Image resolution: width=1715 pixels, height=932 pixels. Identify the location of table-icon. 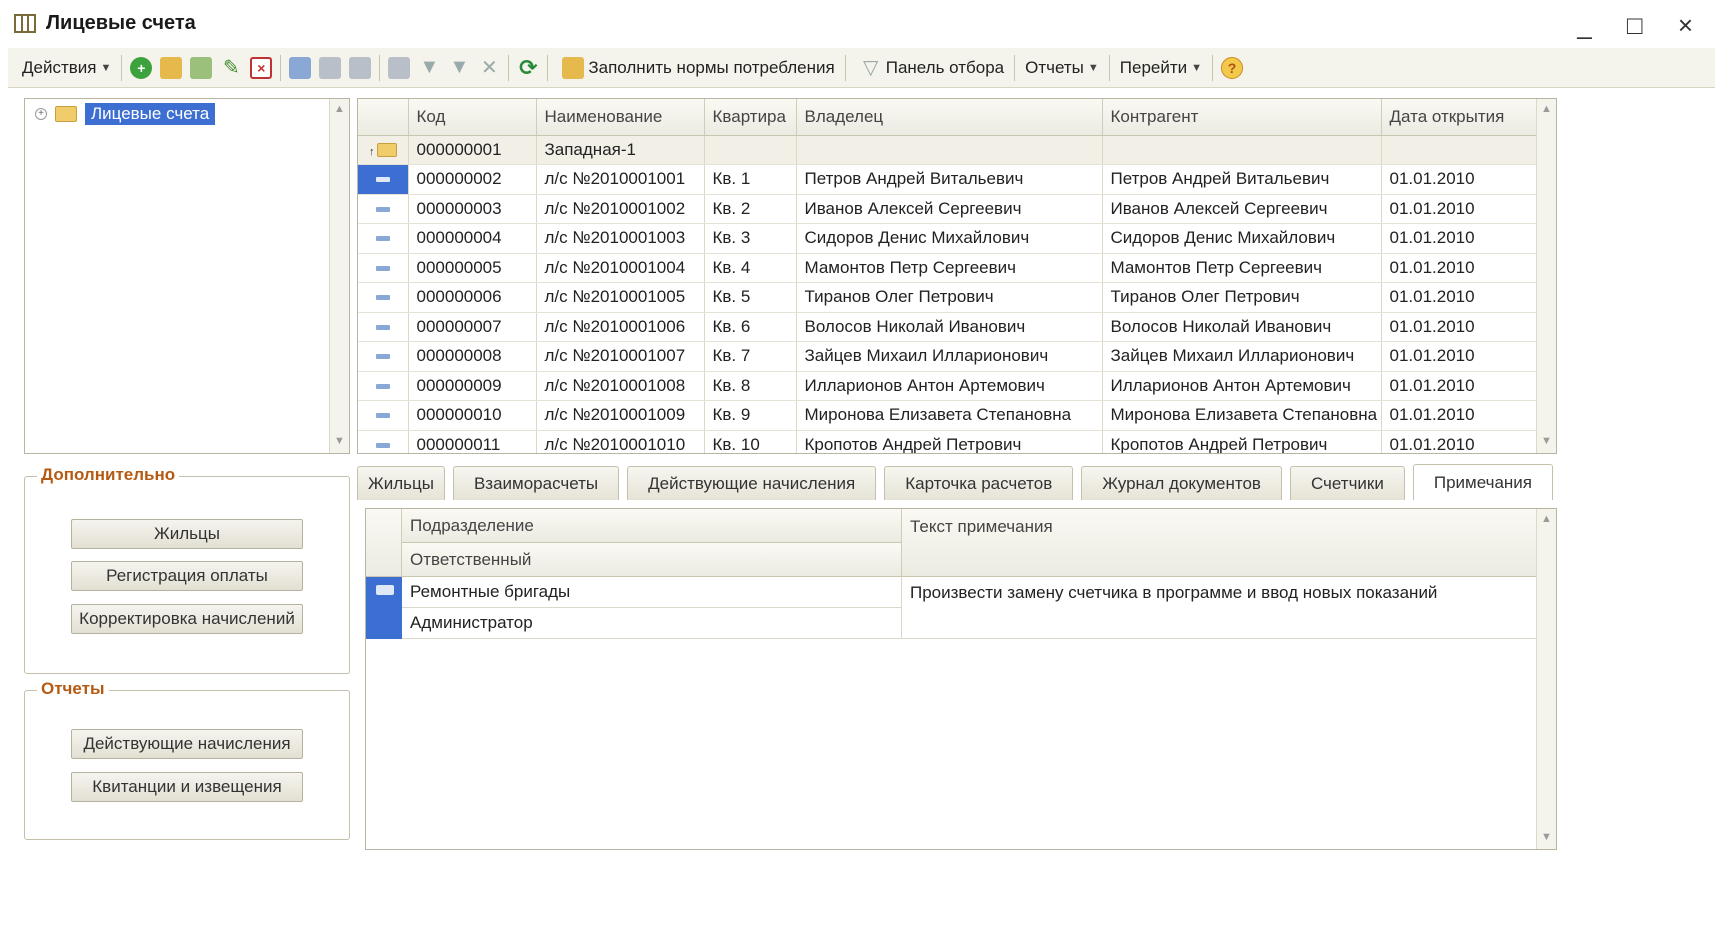
(25, 23).